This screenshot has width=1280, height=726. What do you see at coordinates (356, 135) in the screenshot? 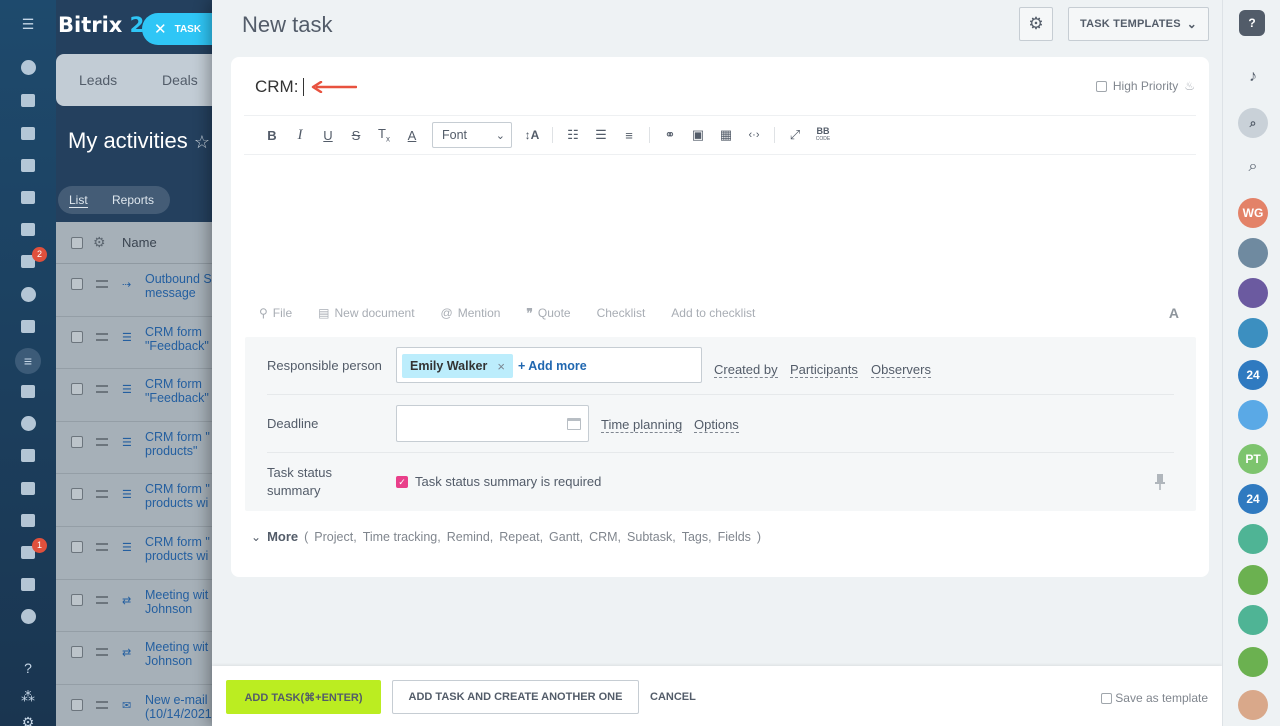
I see `strikethrough-icon: S` at bounding box center [356, 135].